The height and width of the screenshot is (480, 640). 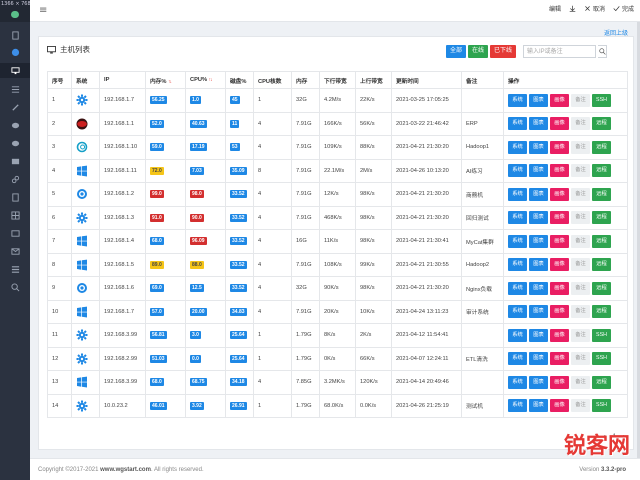 I want to click on sidebar-item-mail, so click(x=15, y=251).